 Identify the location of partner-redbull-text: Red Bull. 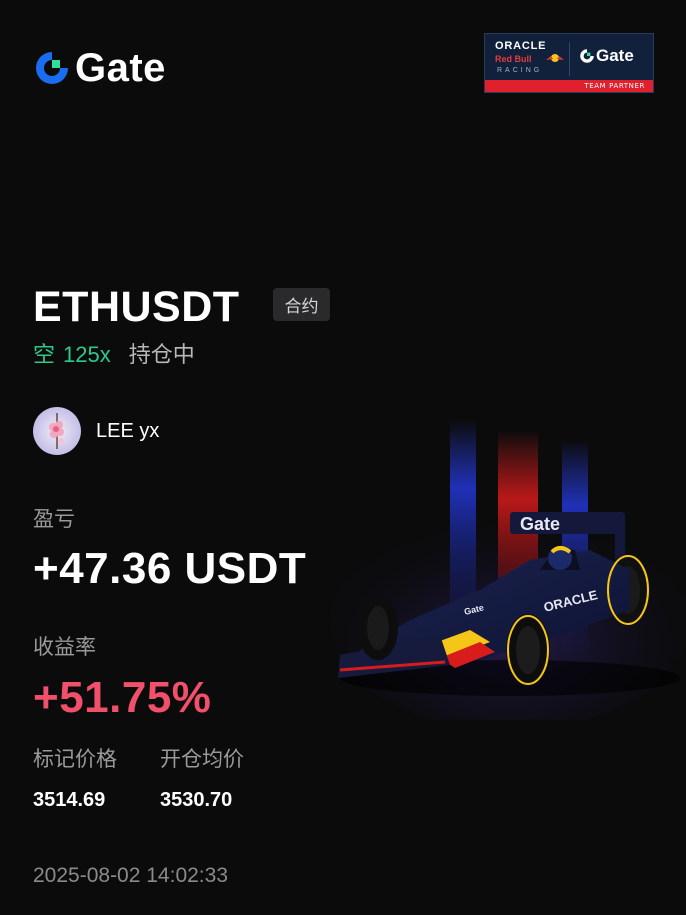
(513, 59).